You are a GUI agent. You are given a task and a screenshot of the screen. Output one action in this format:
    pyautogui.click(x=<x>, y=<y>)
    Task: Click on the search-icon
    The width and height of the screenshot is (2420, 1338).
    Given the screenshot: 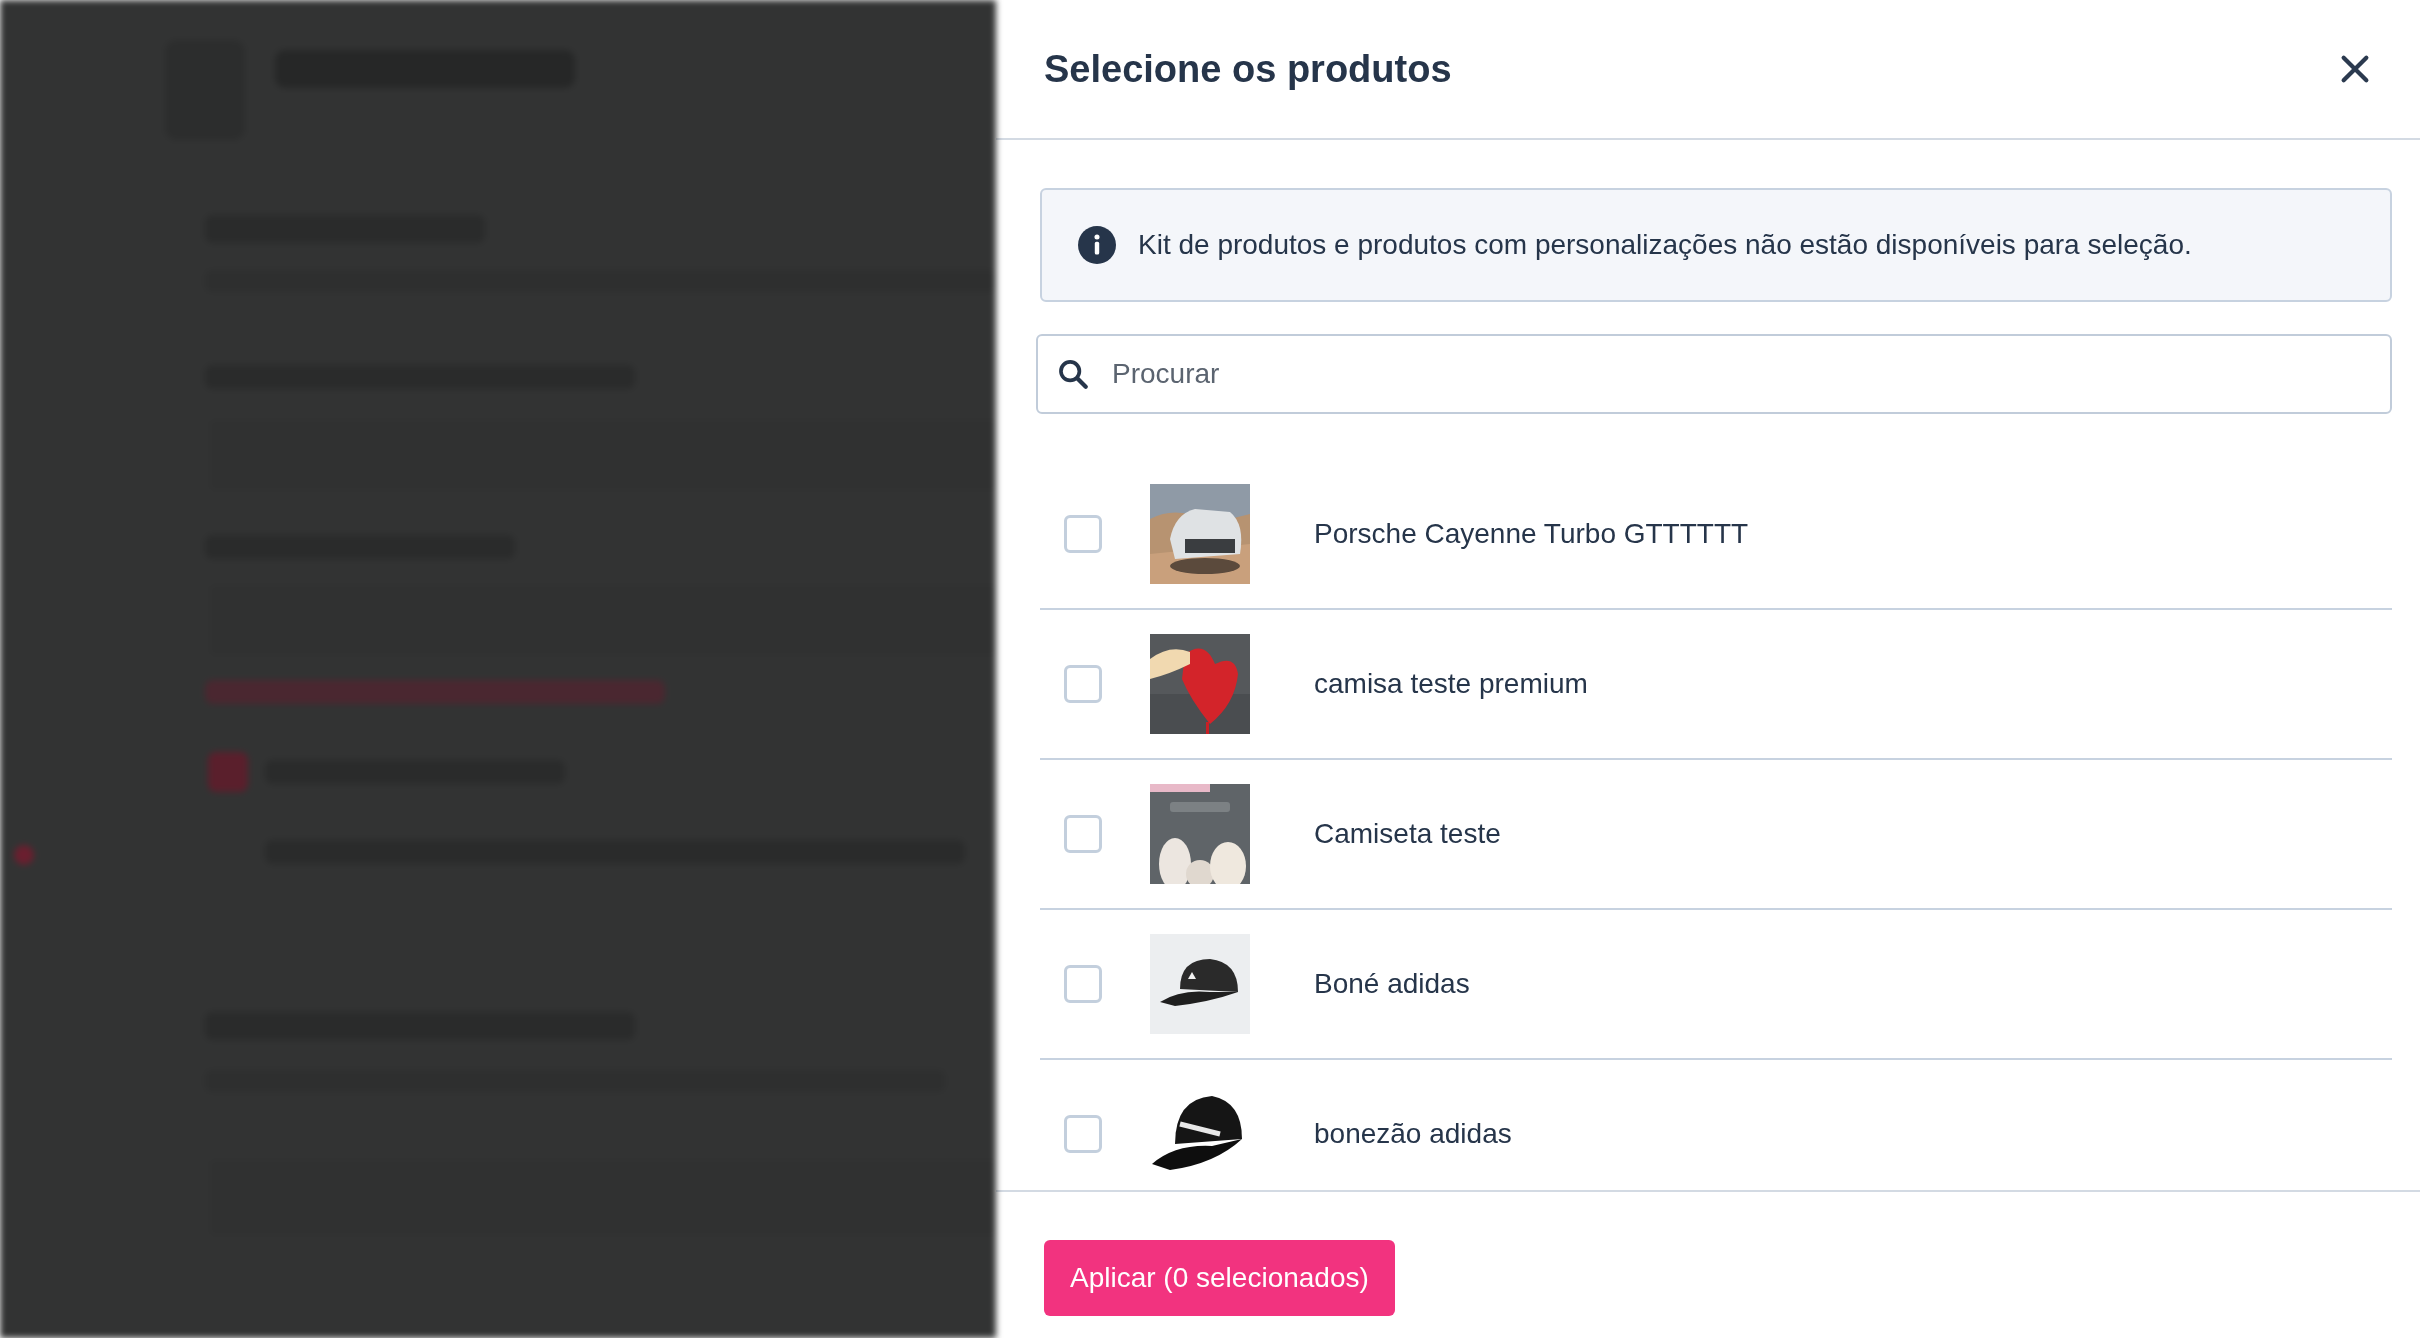 What is the action you would take?
    pyautogui.click(x=1073, y=374)
    